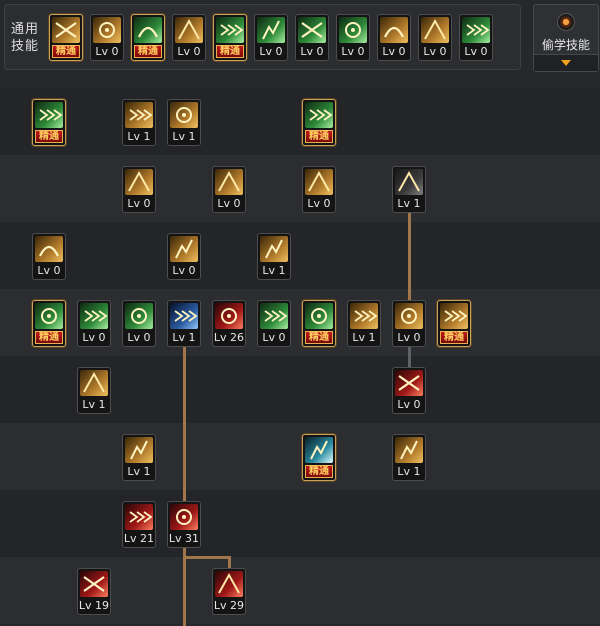 This screenshot has width=600, height=626. What do you see at coordinates (454, 316) in the screenshot?
I see `golden-sword-cross-icon` at bounding box center [454, 316].